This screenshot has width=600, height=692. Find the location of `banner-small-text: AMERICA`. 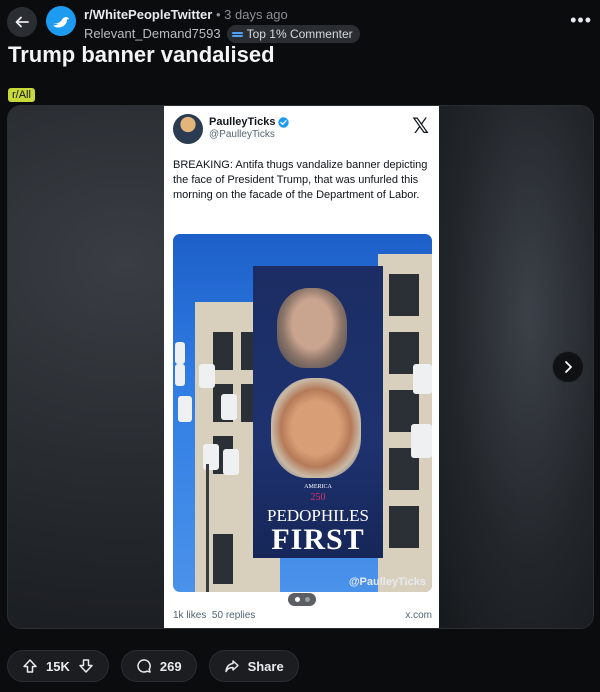

banner-small-text: AMERICA is located at coordinates (318, 487).